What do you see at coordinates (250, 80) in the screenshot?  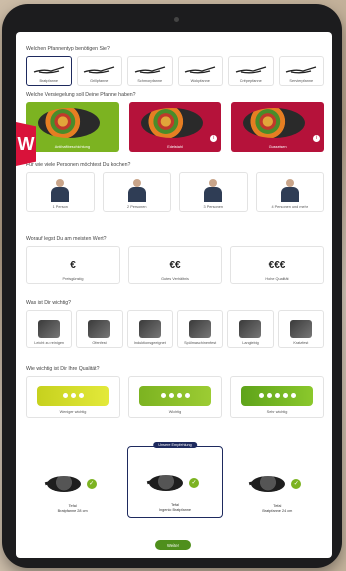 I see `pan-type-label: Crêpepfanne` at bounding box center [250, 80].